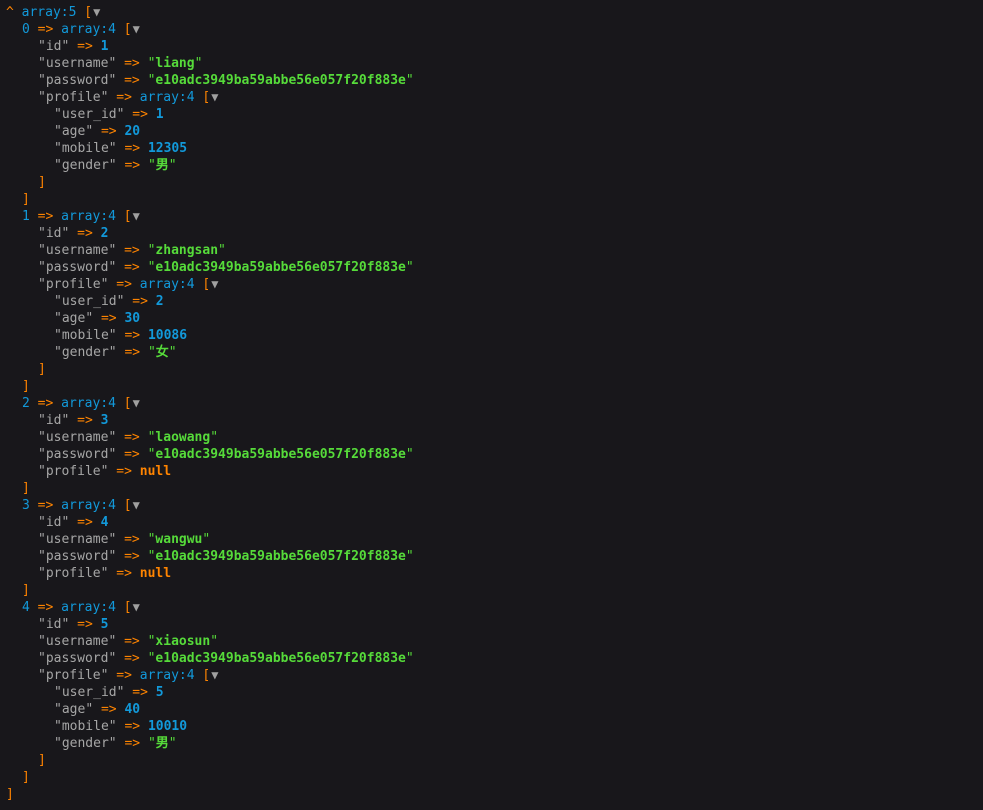  What do you see at coordinates (104, 522) in the screenshot?
I see `number-value: 4` at bounding box center [104, 522].